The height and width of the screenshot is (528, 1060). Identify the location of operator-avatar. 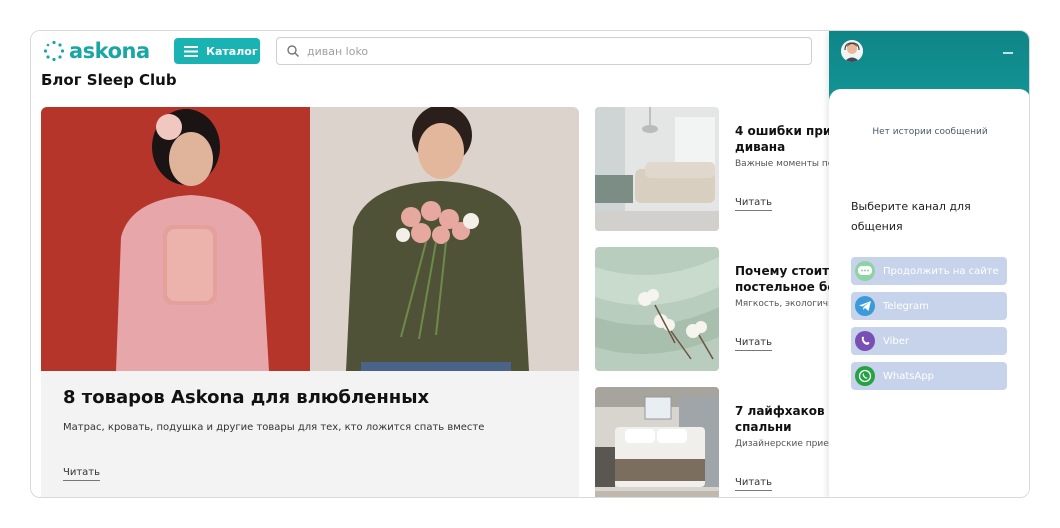
(852, 51).